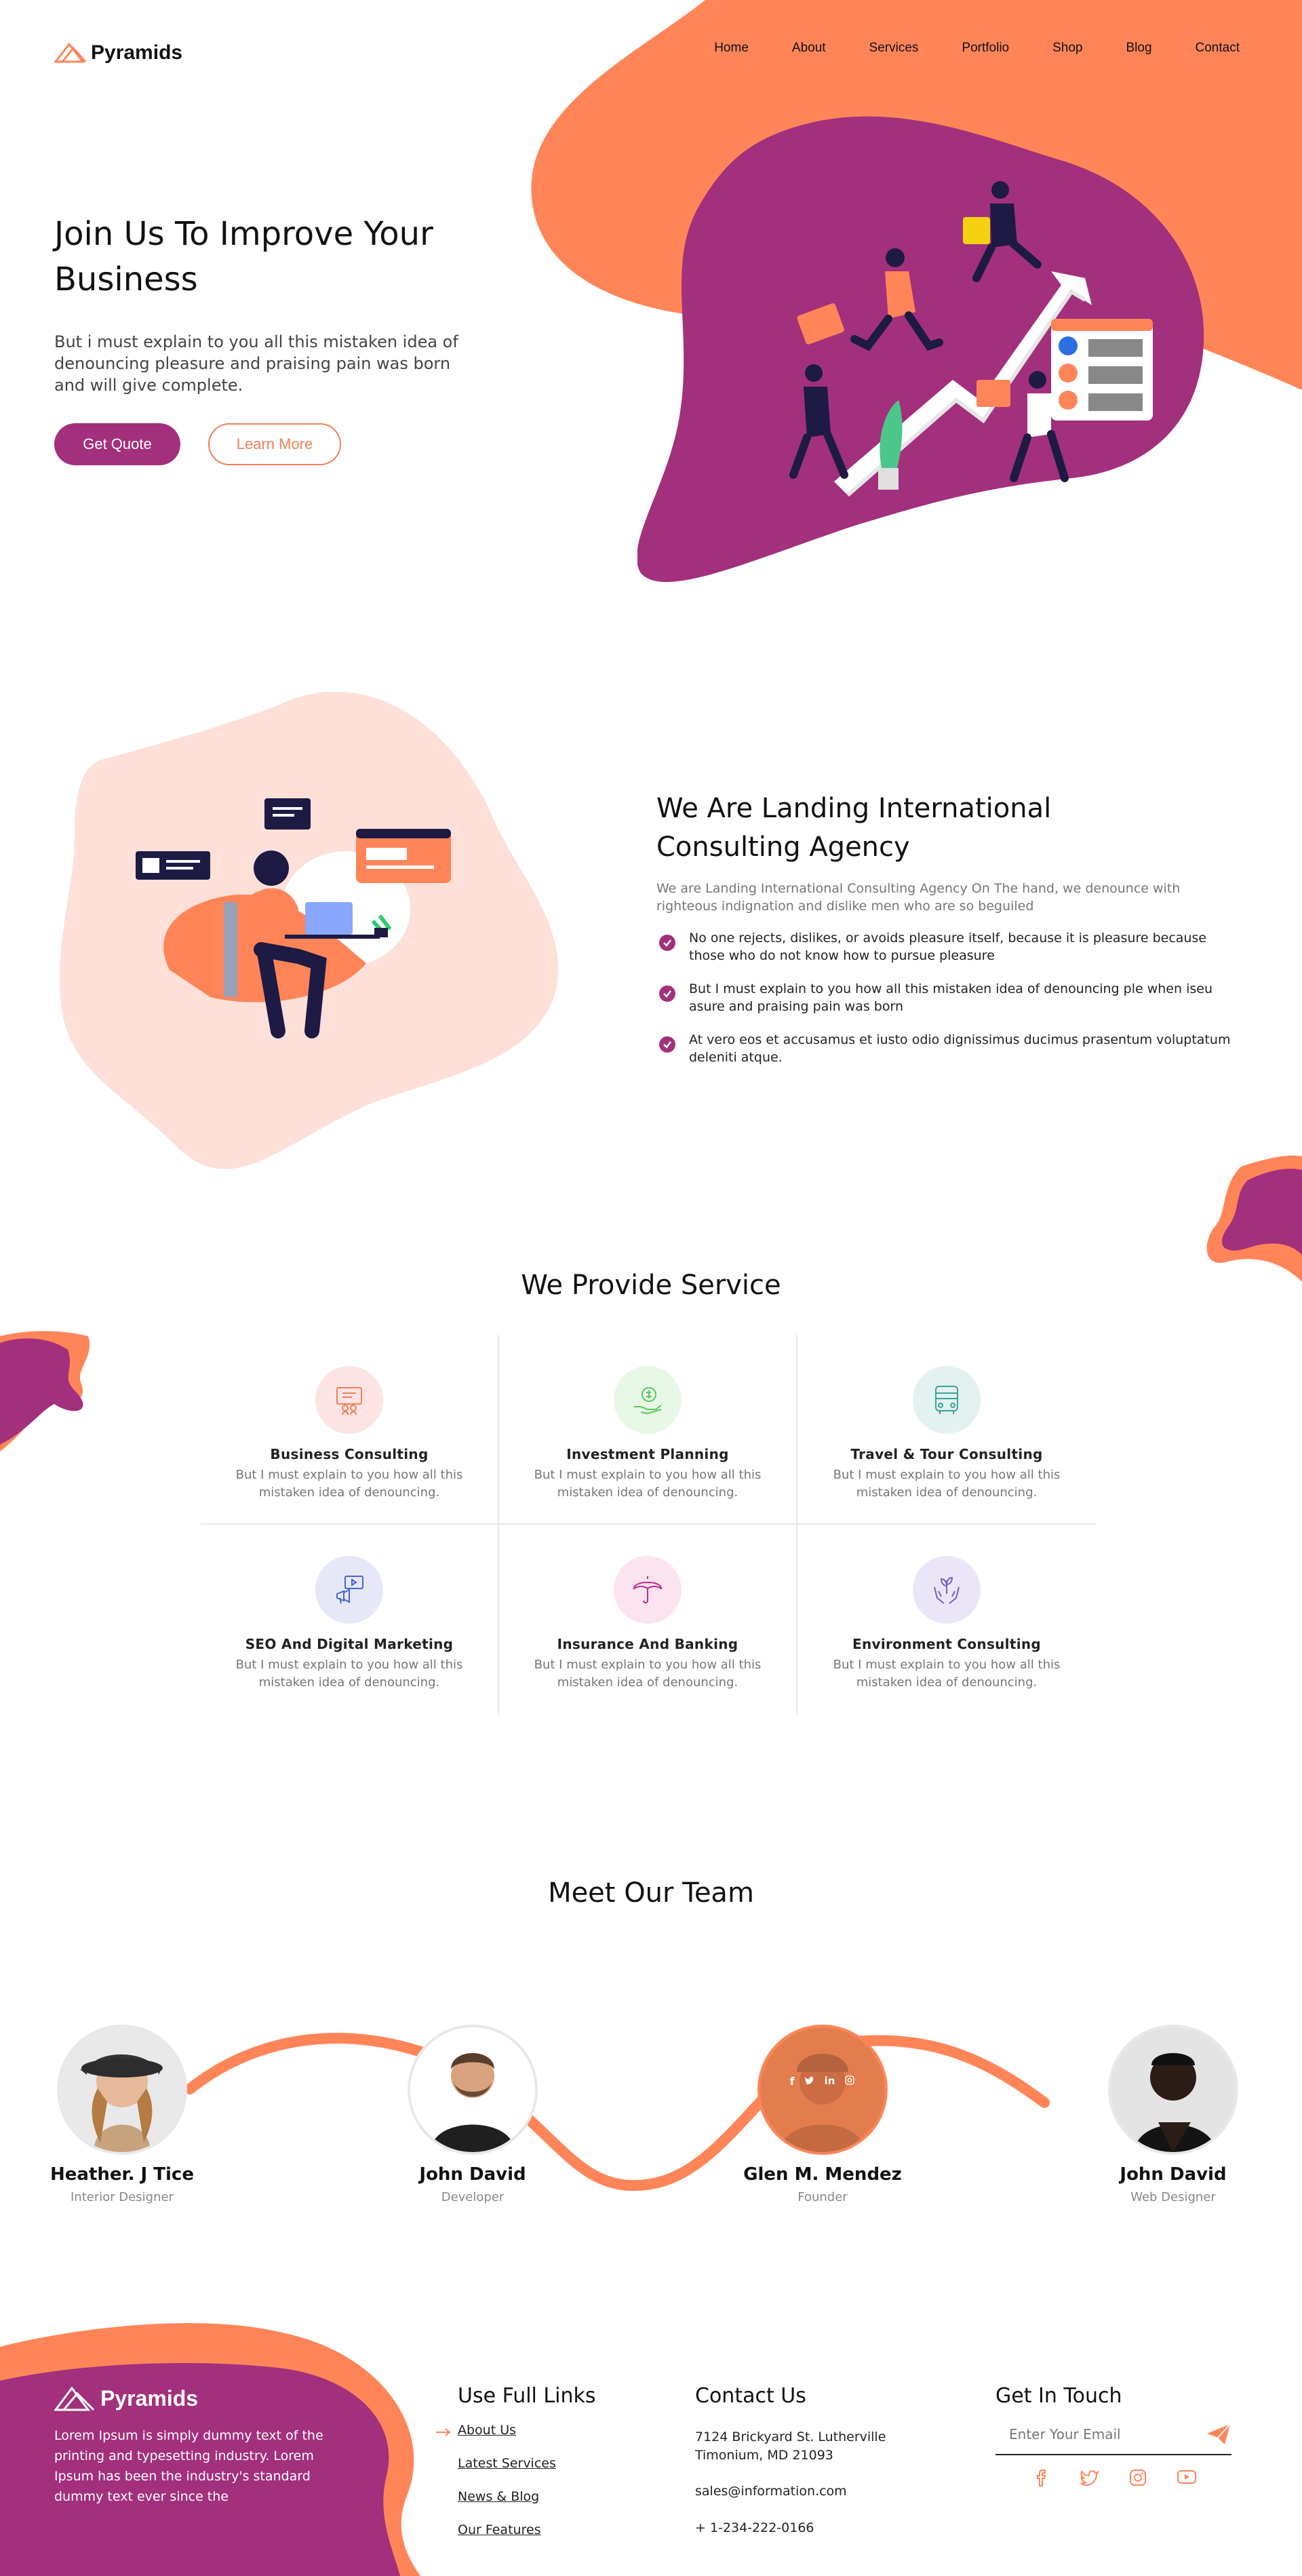 This screenshot has height=2576, width=1302. What do you see at coordinates (894, 48) in the screenshot?
I see `nav-services: Services` at bounding box center [894, 48].